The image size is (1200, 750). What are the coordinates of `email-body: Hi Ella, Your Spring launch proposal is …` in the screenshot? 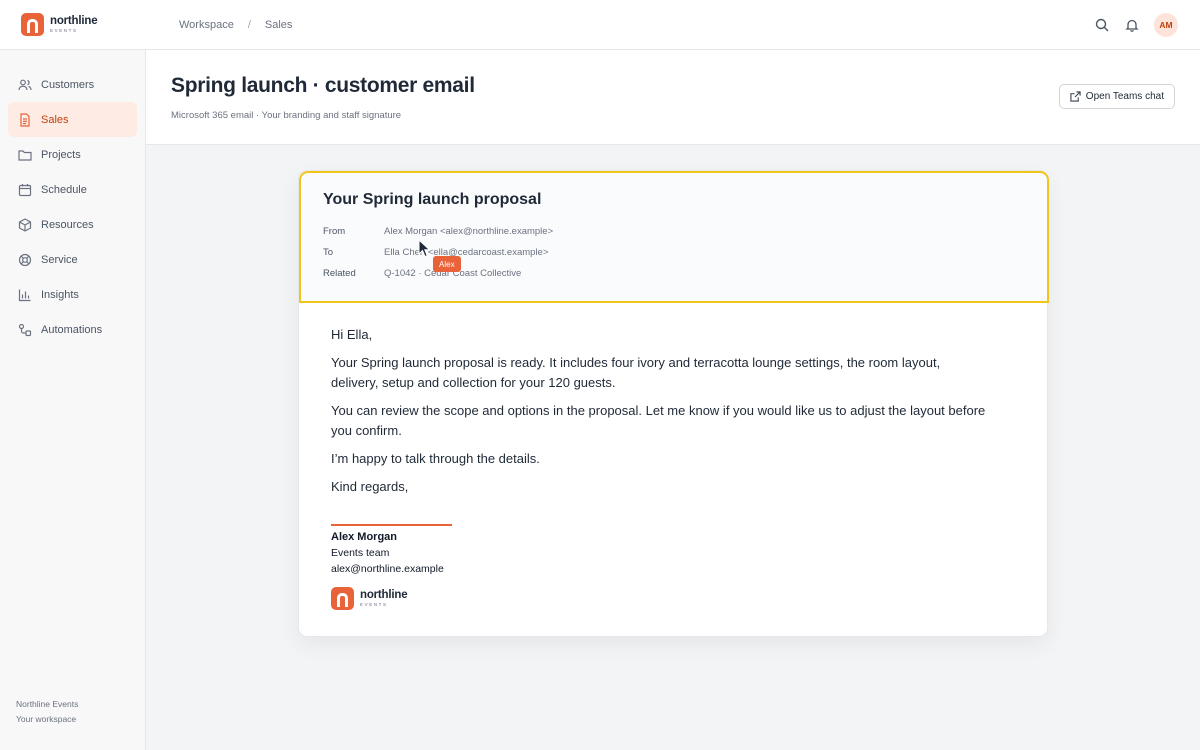 It's located at (661, 415).